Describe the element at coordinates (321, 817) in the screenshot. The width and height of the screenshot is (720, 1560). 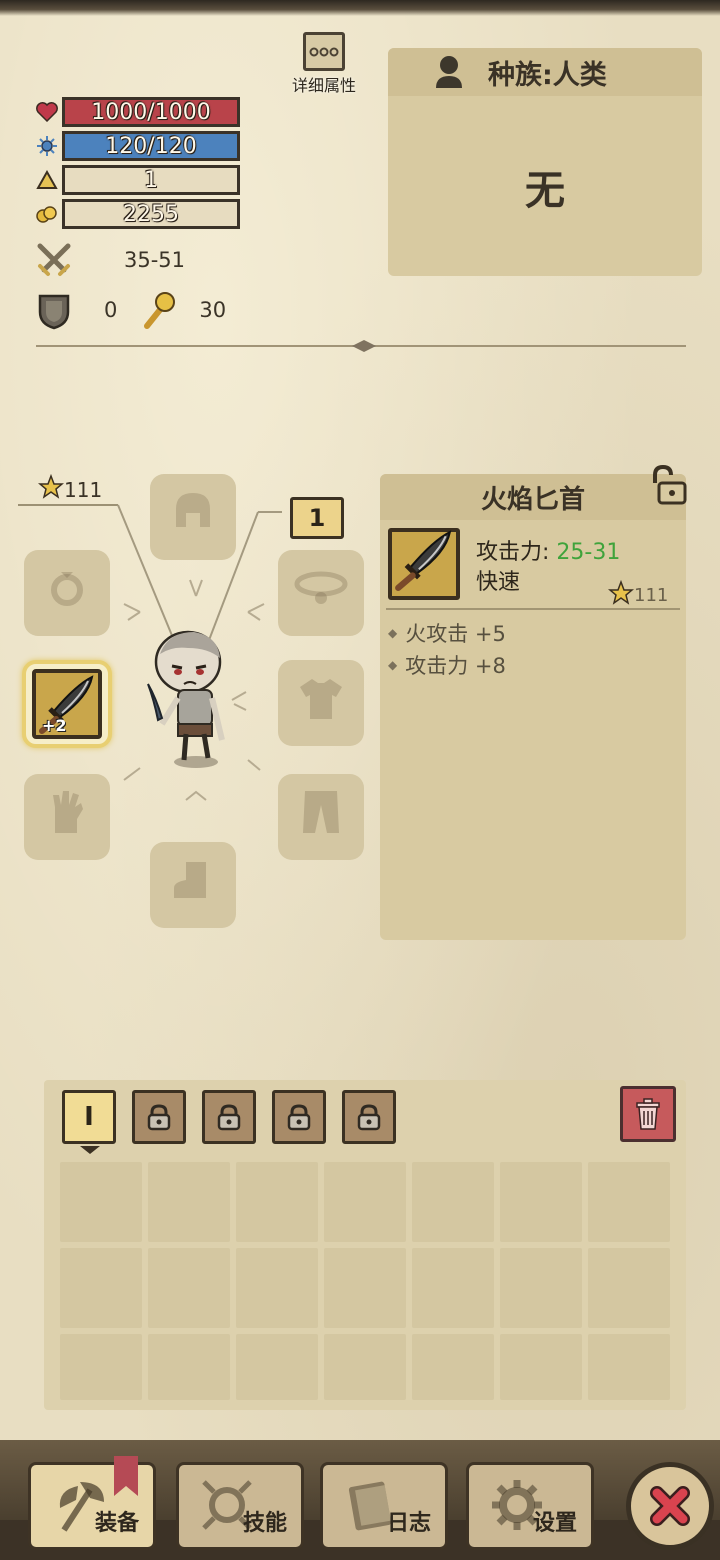
I see `pants-slot` at that location.